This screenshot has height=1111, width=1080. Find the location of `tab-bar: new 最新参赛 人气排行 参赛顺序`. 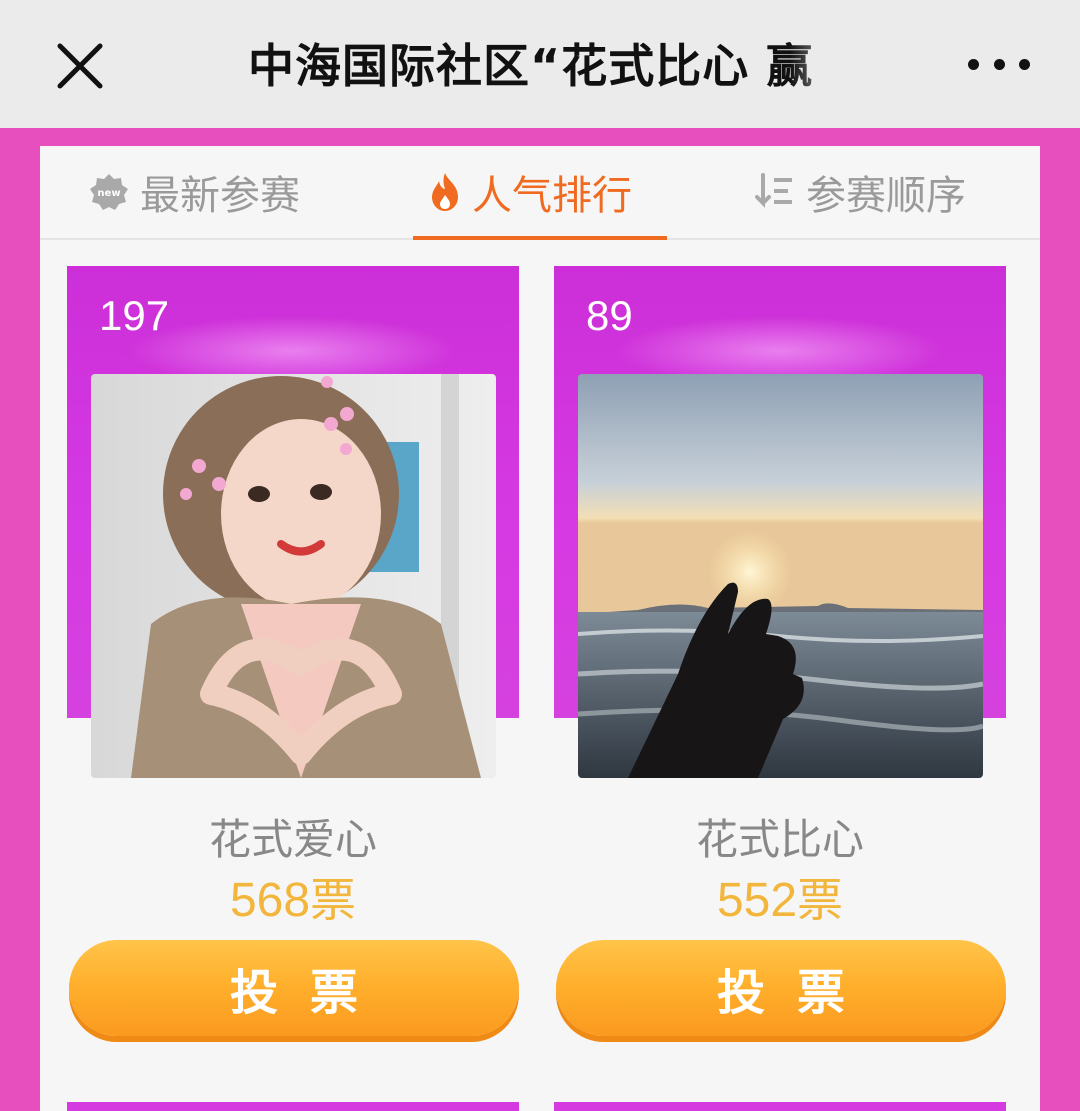

tab-bar: new 最新参赛 人气排行 参赛顺序 is located at coordinates (540, 193).